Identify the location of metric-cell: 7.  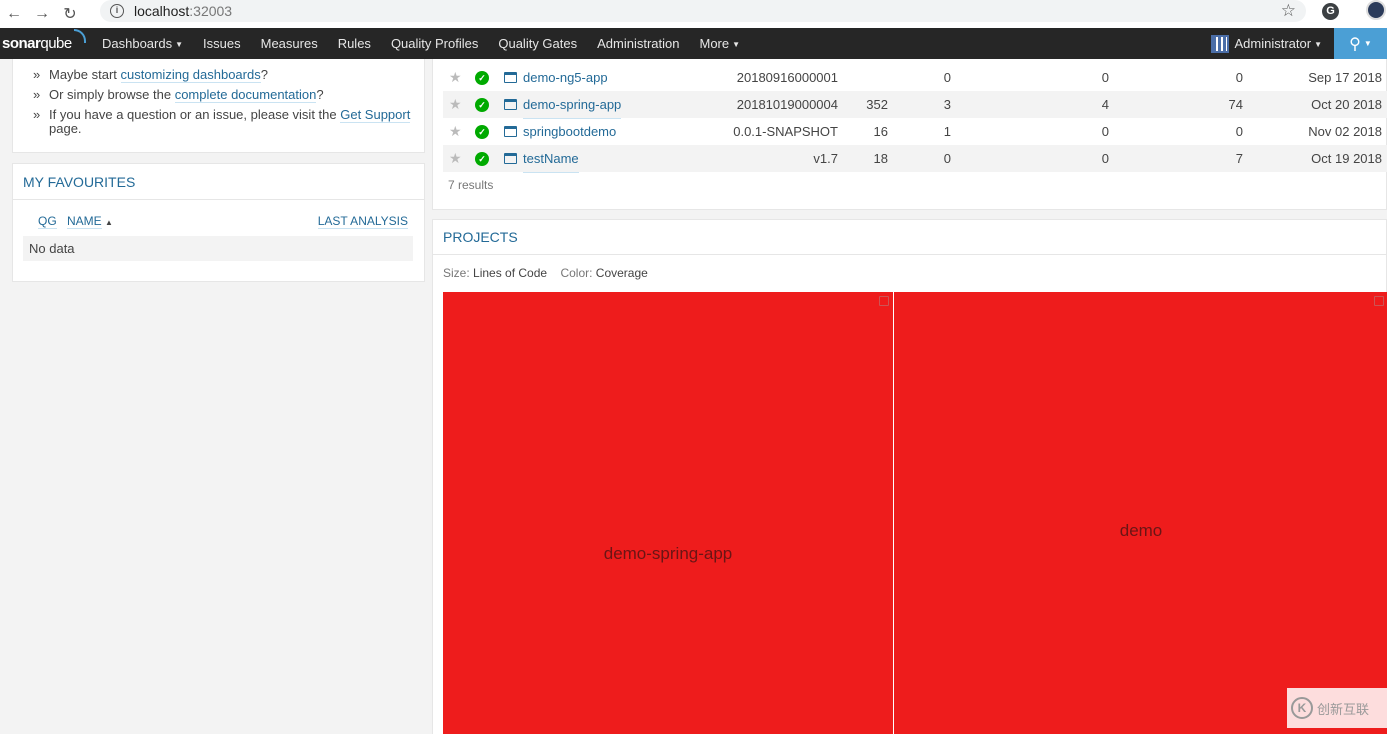
(1239, 158).